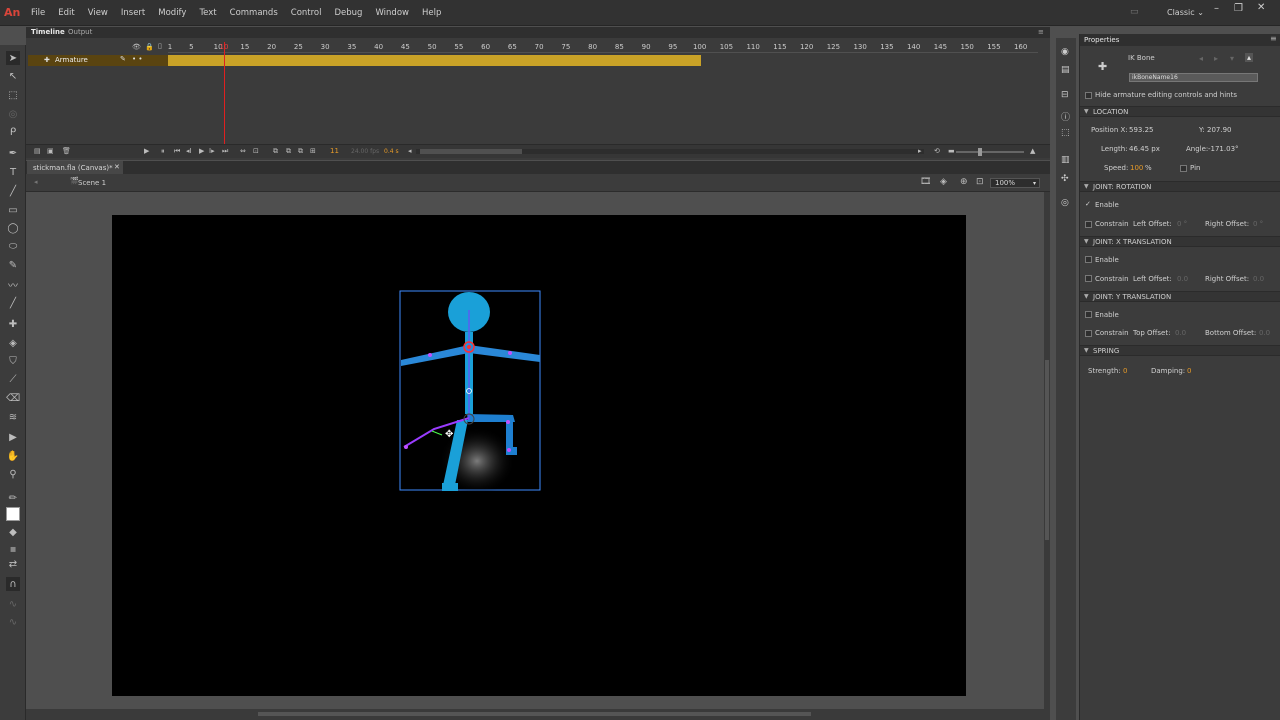 The image size is (1280, 720). What do you see at coordinates (37, 151) in the screenshot?
I see `new-layer-icon: ▤` at bounding box center [37, 151].